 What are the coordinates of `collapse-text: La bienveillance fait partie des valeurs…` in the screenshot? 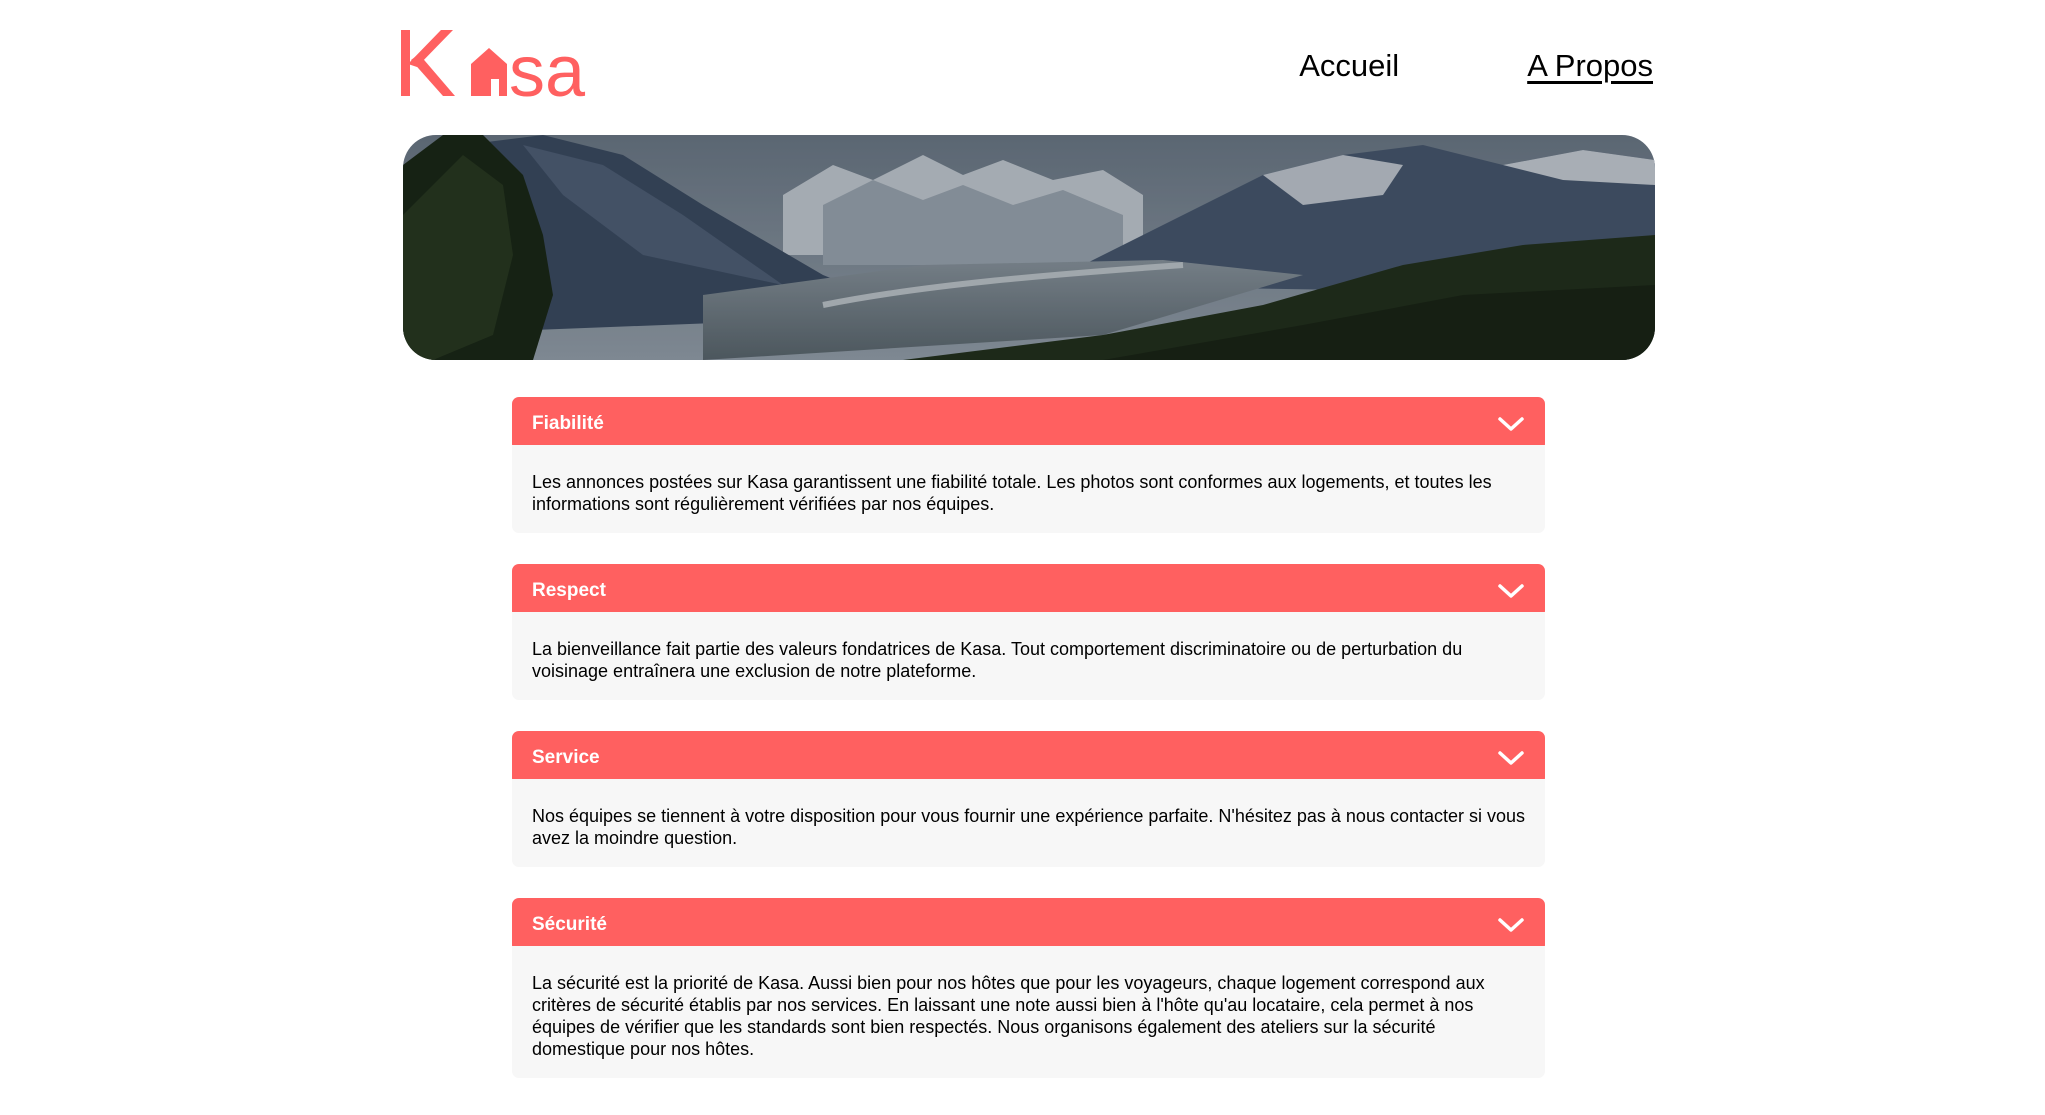 It's located at (1028, 656).